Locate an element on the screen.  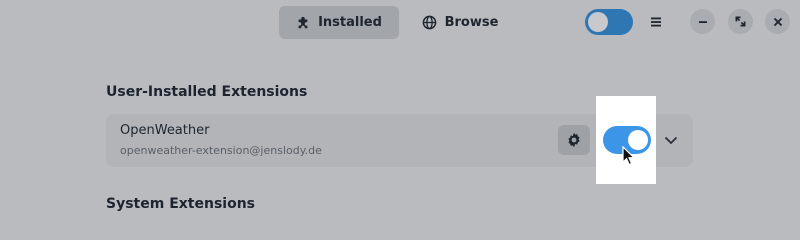
maximize-button is located at coordinates (740, 21).